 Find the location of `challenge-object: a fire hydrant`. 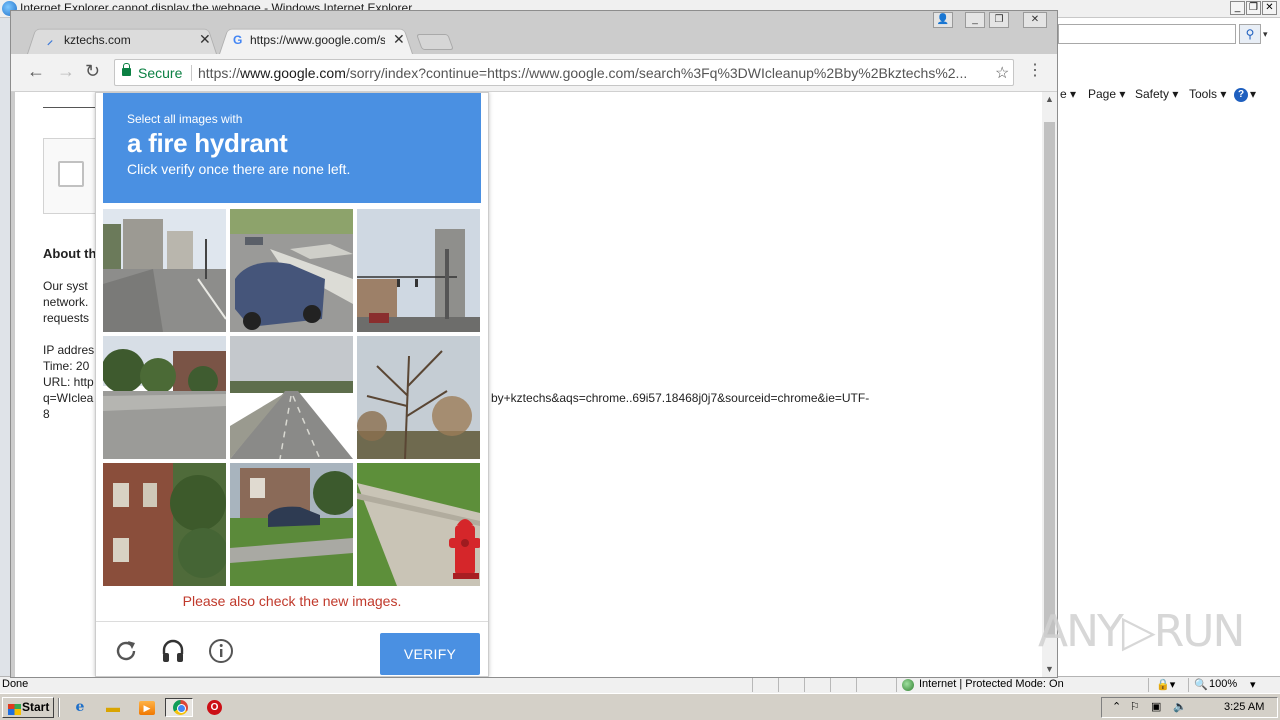

challenge-object: a fire hydrant is located at coordinates (207, 143).